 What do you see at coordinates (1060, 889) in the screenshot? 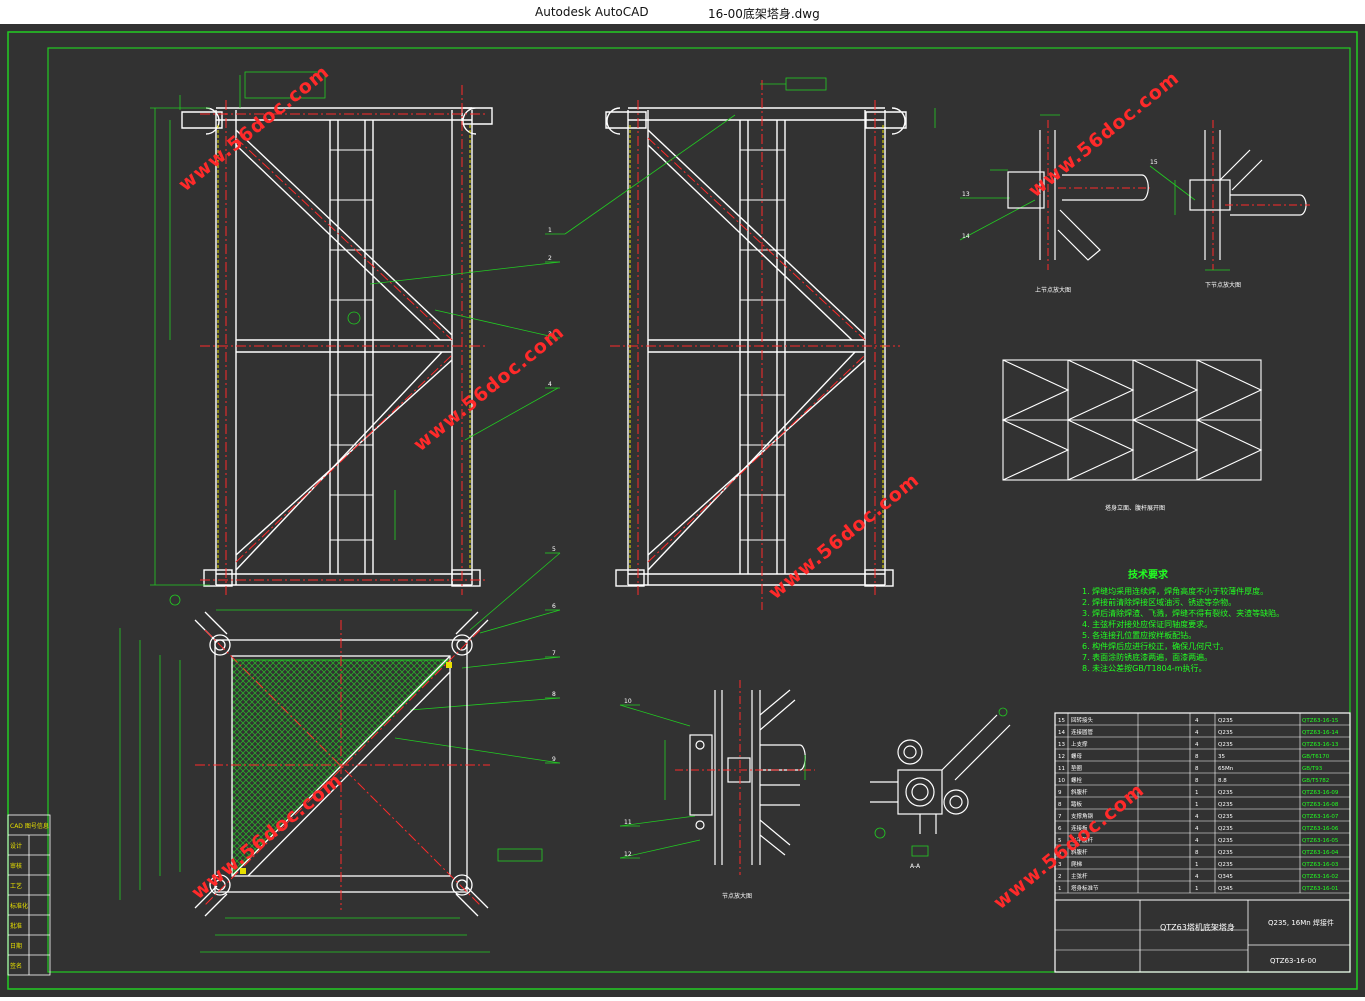
I see `part-no: 1` at bounding box center [1060, 889].